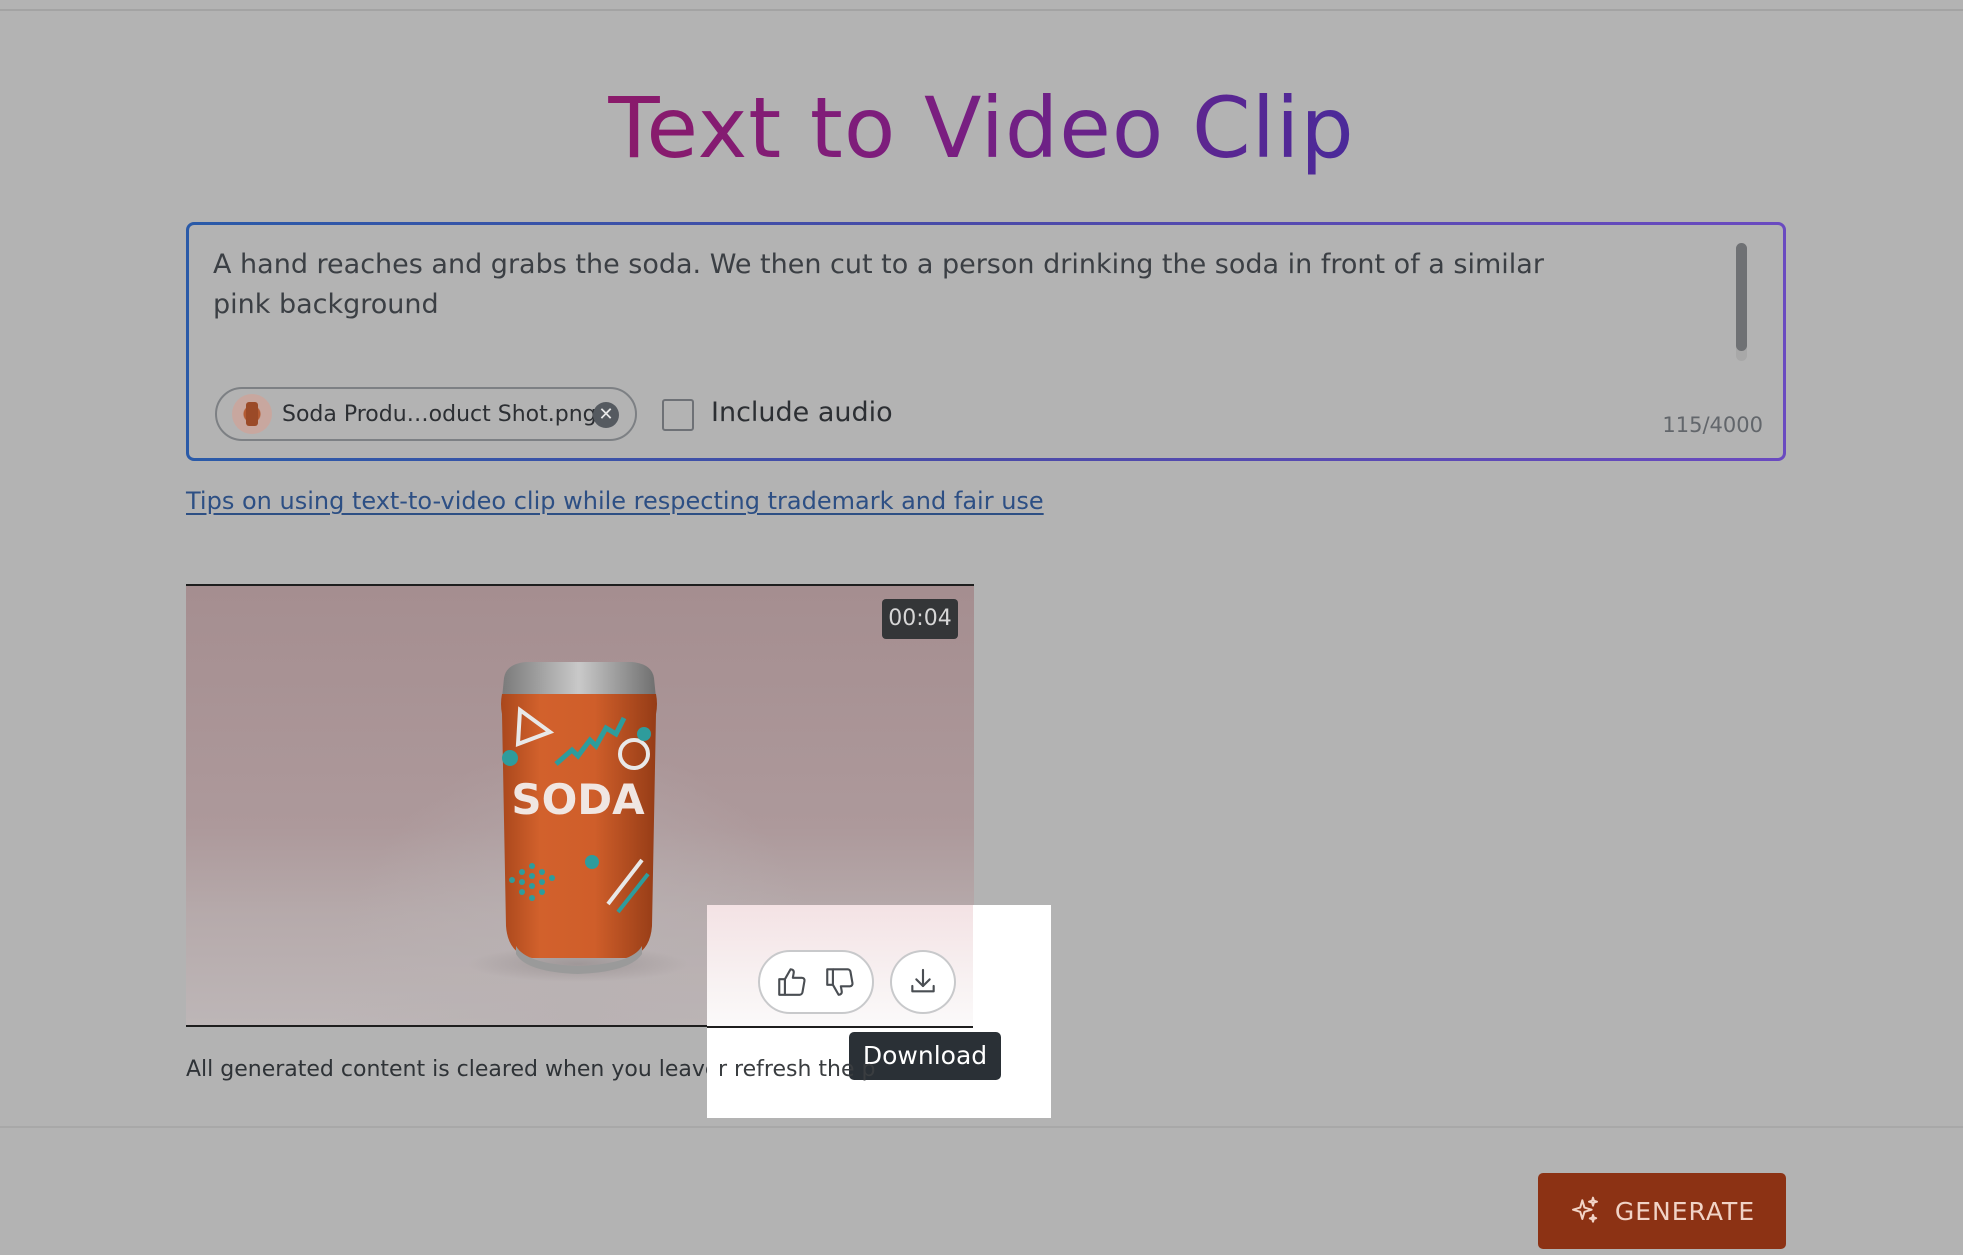 The height and width of the screenshot is (1255, 1963). Describe the element at coordinates (252, 414) in the screenshot. I see `attachment-thumbnail` at that location.